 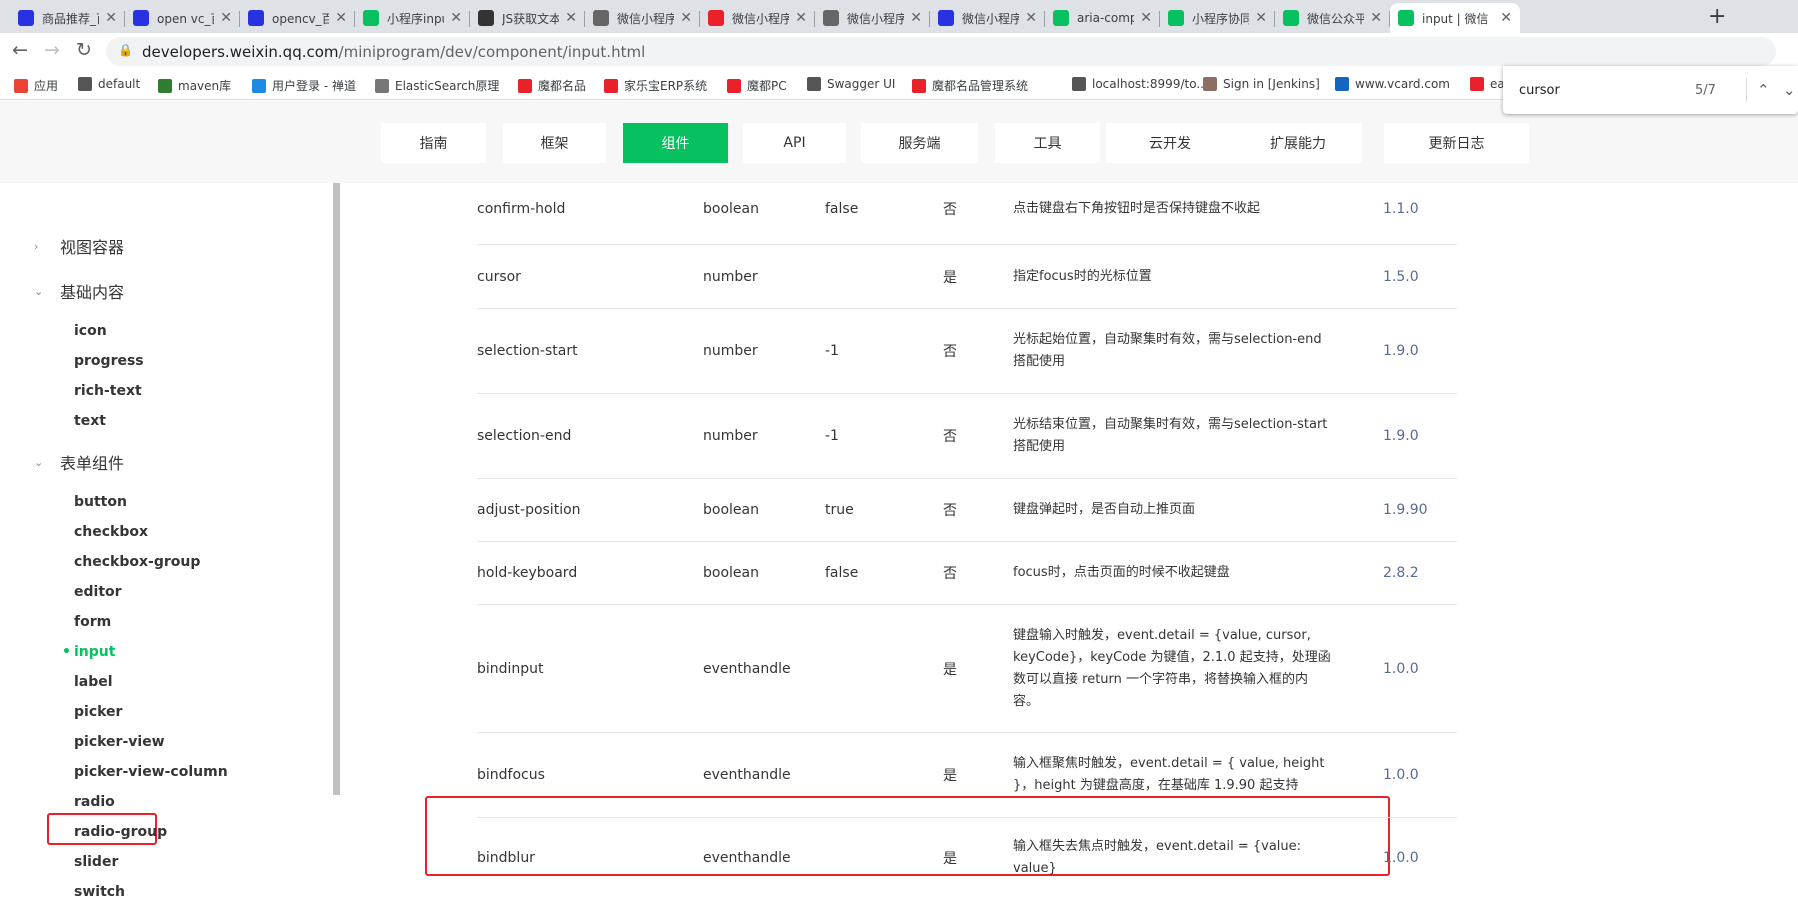 I want to click on bookmark-item: Sign in [Jenkins], so click(x=1261, y=84).